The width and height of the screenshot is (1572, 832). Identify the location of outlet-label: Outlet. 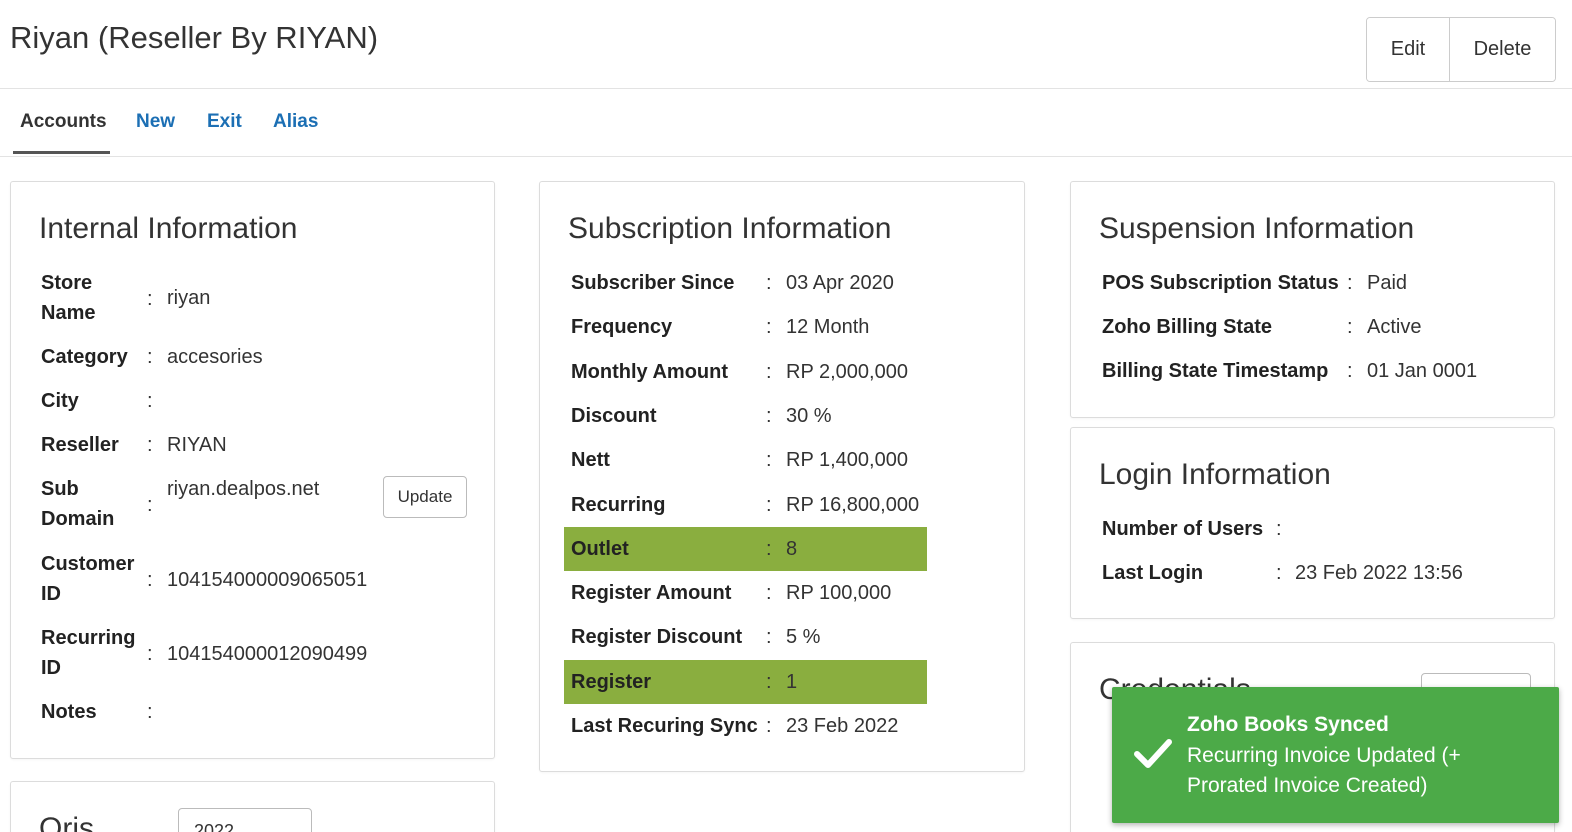
(600, 548).